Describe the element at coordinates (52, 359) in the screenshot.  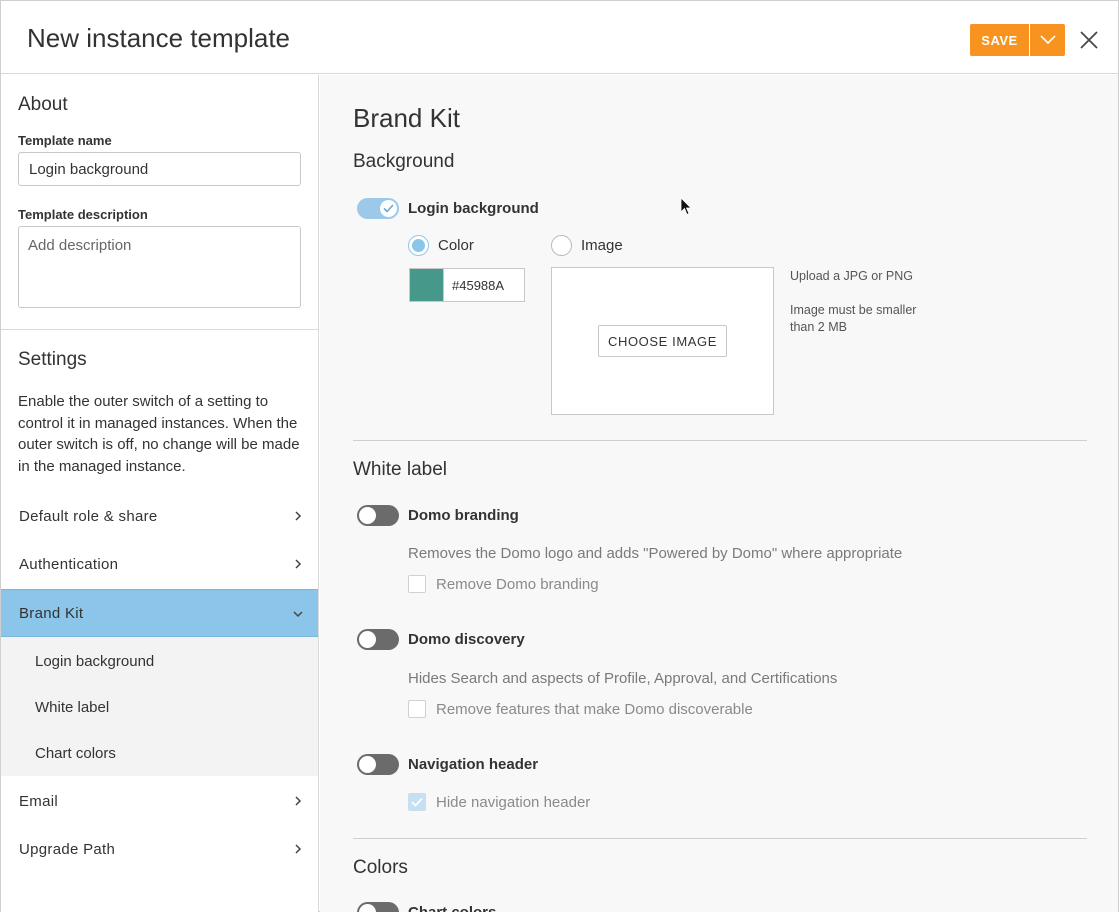
I see `settings-heading: Settings` at that location.